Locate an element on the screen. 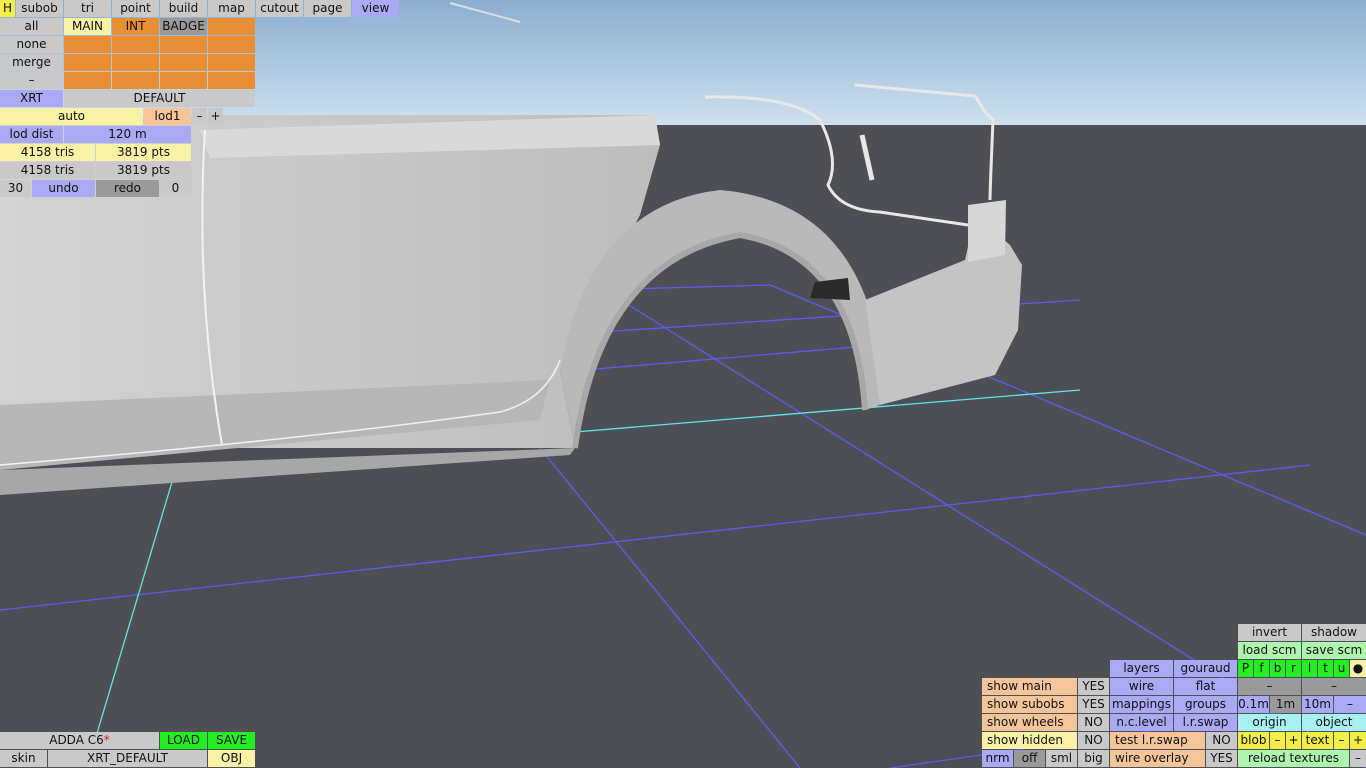  model-name: ADDA C6* is located at coordinates (79, 740).